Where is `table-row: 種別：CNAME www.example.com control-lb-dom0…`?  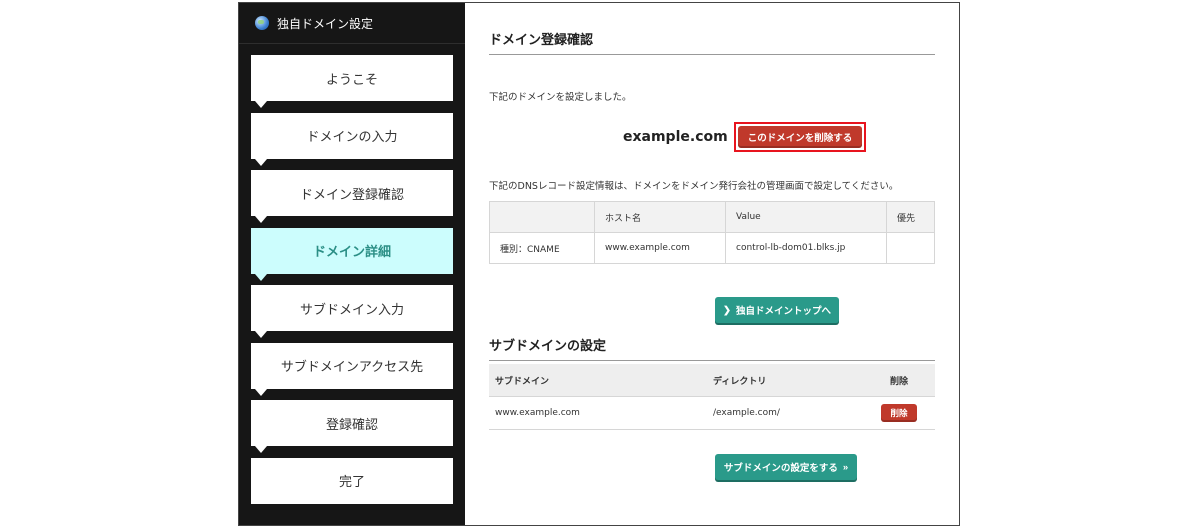
table-row: 種別：CNAME www.example.com control-lb-dom0… is located at coordinates (712, 248).